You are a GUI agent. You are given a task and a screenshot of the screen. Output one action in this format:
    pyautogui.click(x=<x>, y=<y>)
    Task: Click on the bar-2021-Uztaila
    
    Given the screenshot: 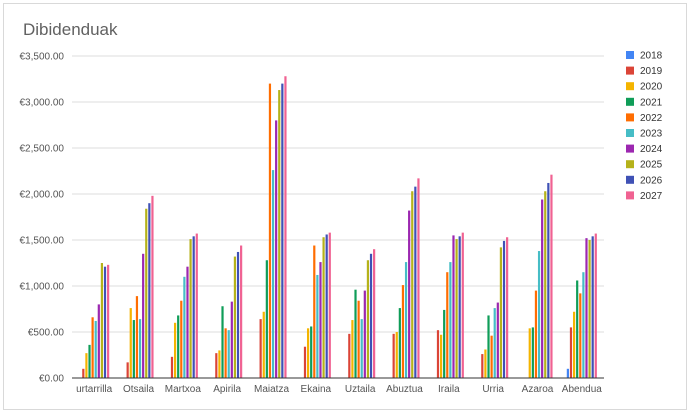 What is the action you would take?
    pyautogui.click(x=355, y=333)
    